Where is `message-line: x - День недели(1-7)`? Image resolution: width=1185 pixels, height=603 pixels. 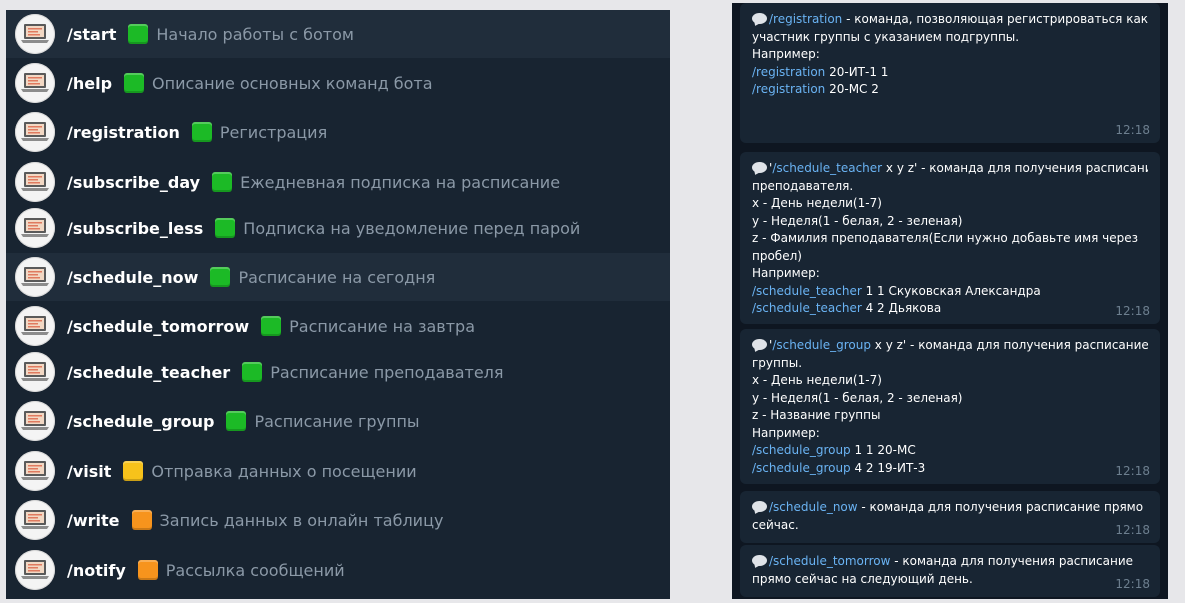 message-line: x - День недели(1-7) is located at coordinates (950, 204).